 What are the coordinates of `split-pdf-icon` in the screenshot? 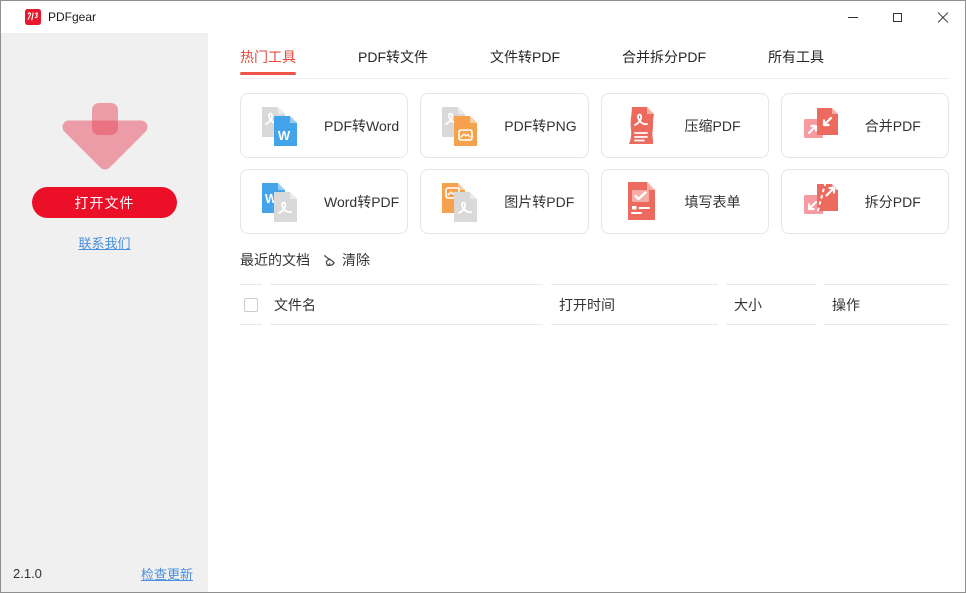 It's located at (822, 202).